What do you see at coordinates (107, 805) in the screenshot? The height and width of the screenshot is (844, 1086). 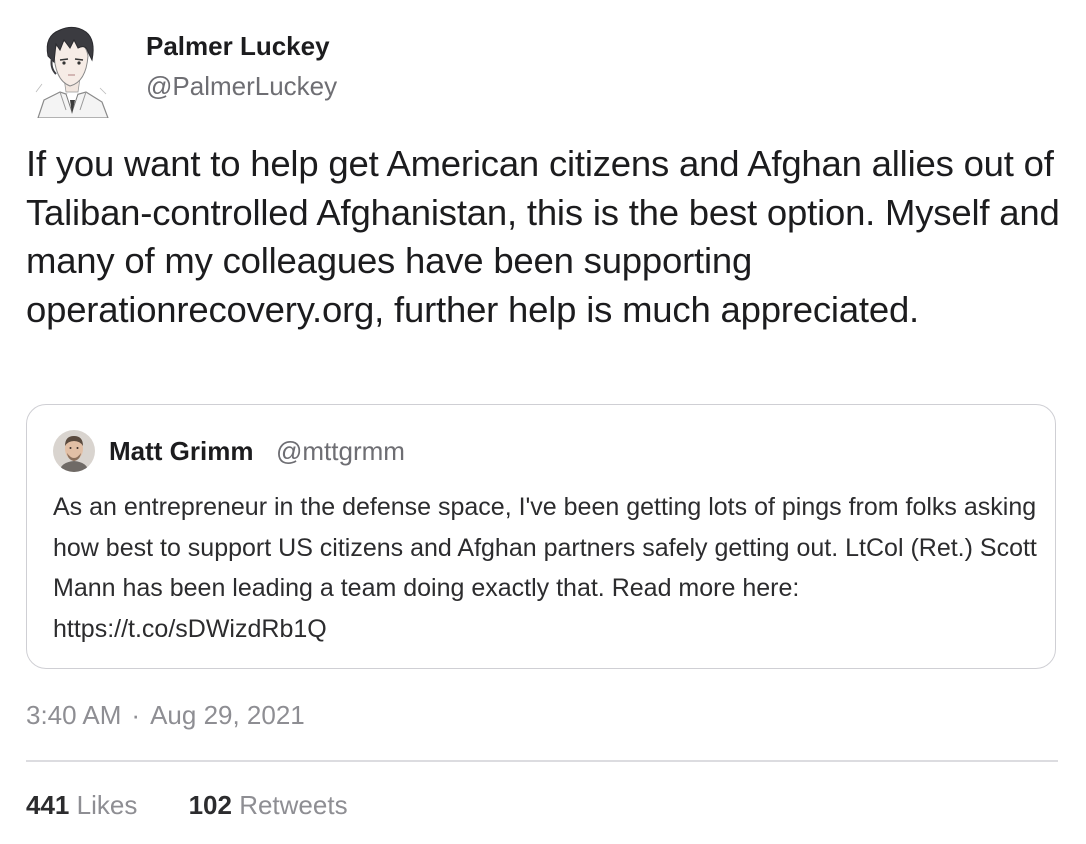 I see `likes-label: Likes` at bounding box center [107, 805].